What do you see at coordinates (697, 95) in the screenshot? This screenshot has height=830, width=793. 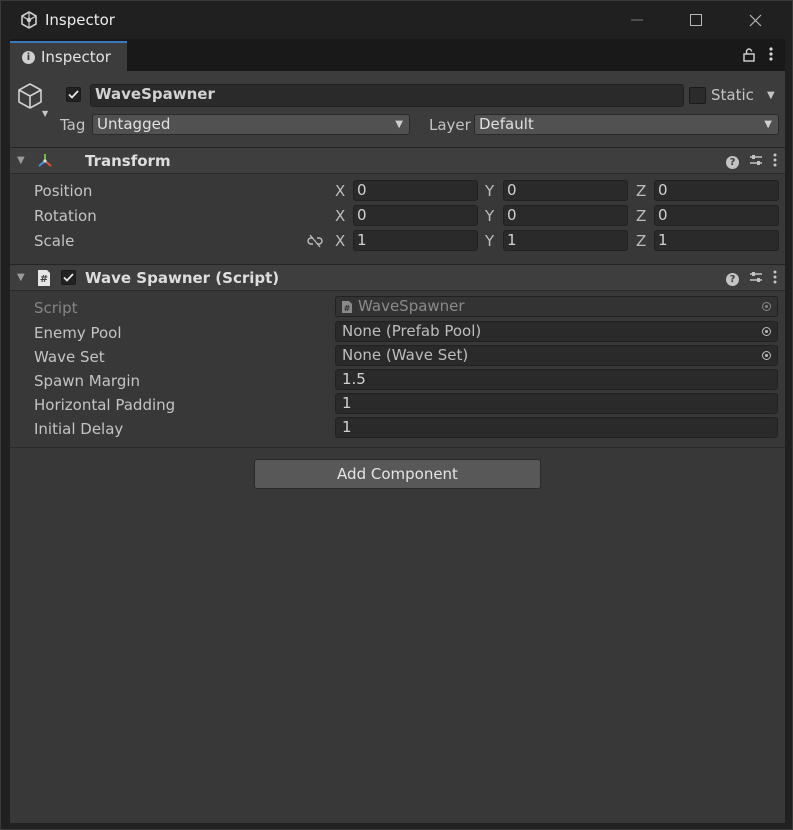 I see `static-checkbox` at bounding box center [697, 95].